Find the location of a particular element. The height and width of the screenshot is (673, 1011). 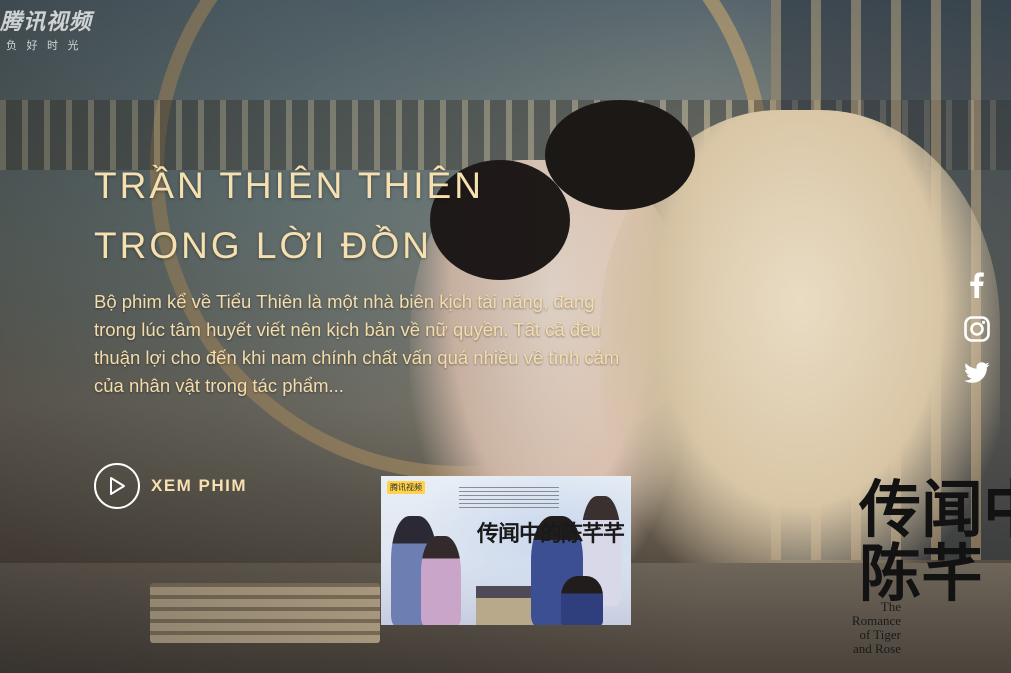

play-icon is located at coordinates (117, 486).